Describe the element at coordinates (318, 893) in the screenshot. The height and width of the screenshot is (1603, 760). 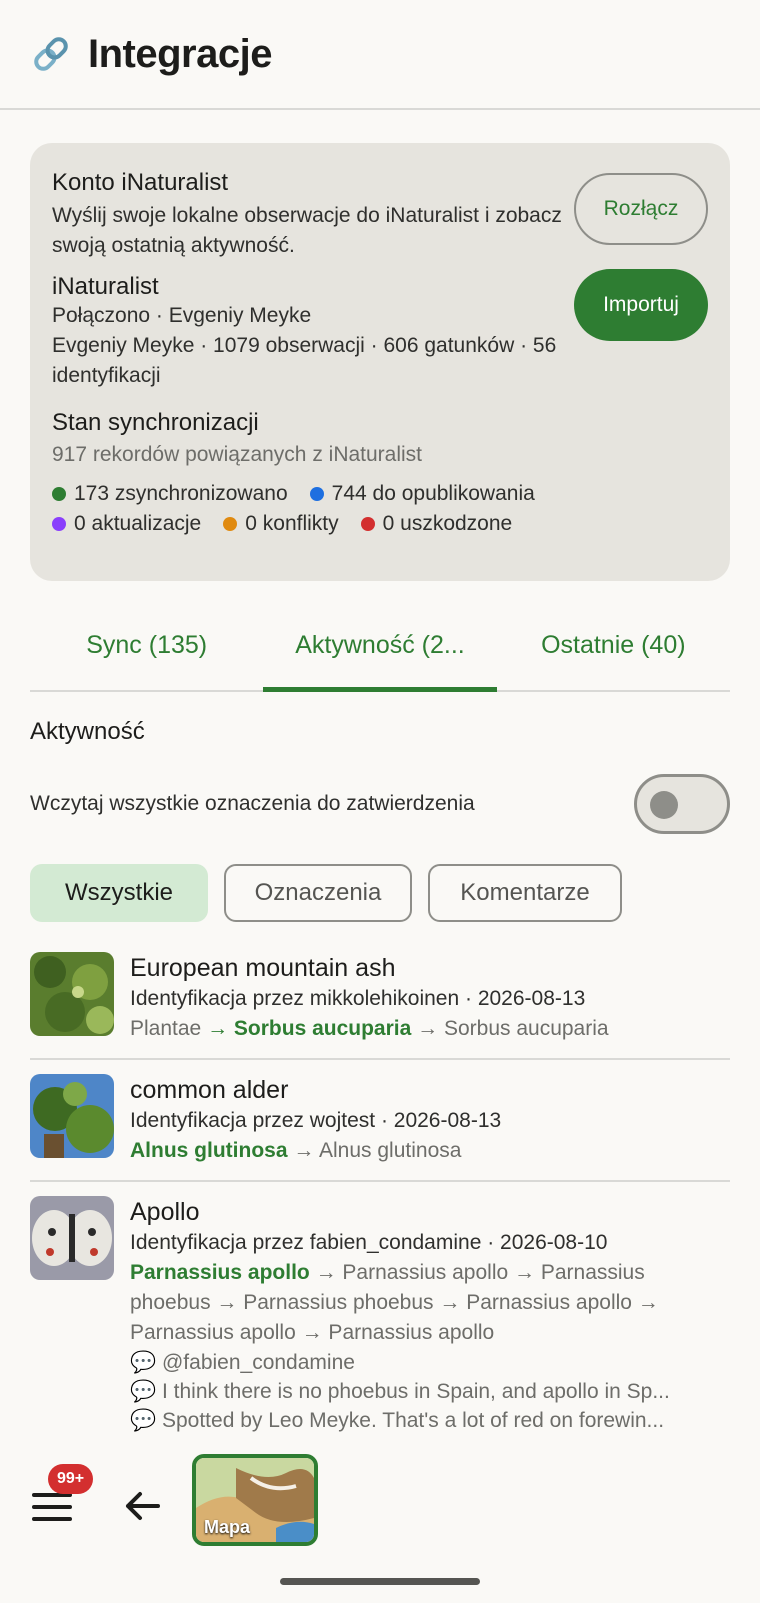
I see `chip-identifications: Oznaczenia` at that location.